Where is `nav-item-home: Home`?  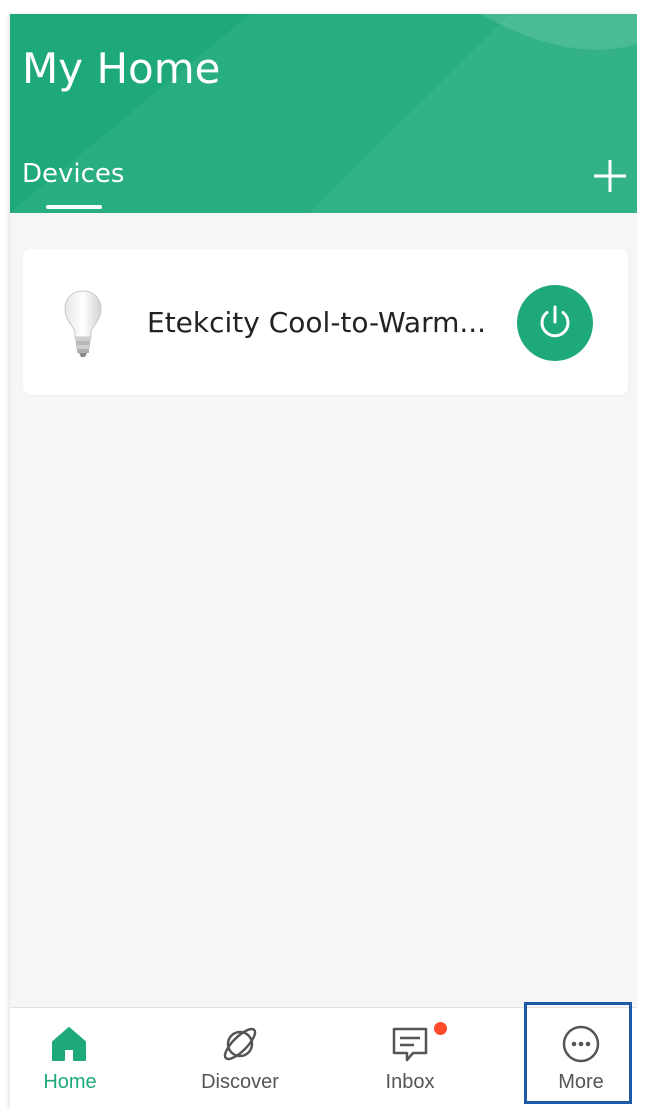
nav-item-home: Home is located at coordinates (75, 1058).